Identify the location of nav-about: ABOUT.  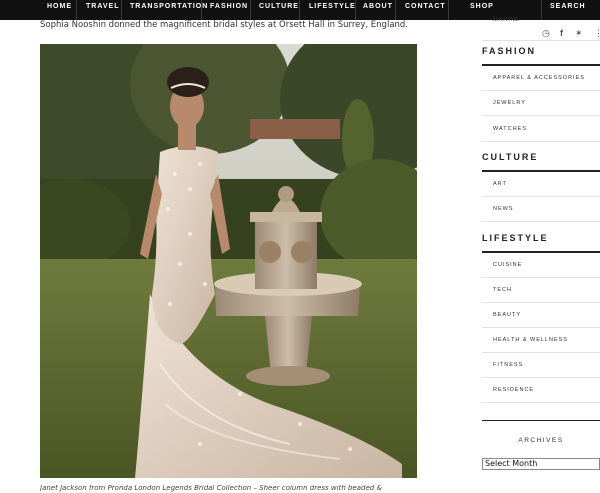
(378, 10).